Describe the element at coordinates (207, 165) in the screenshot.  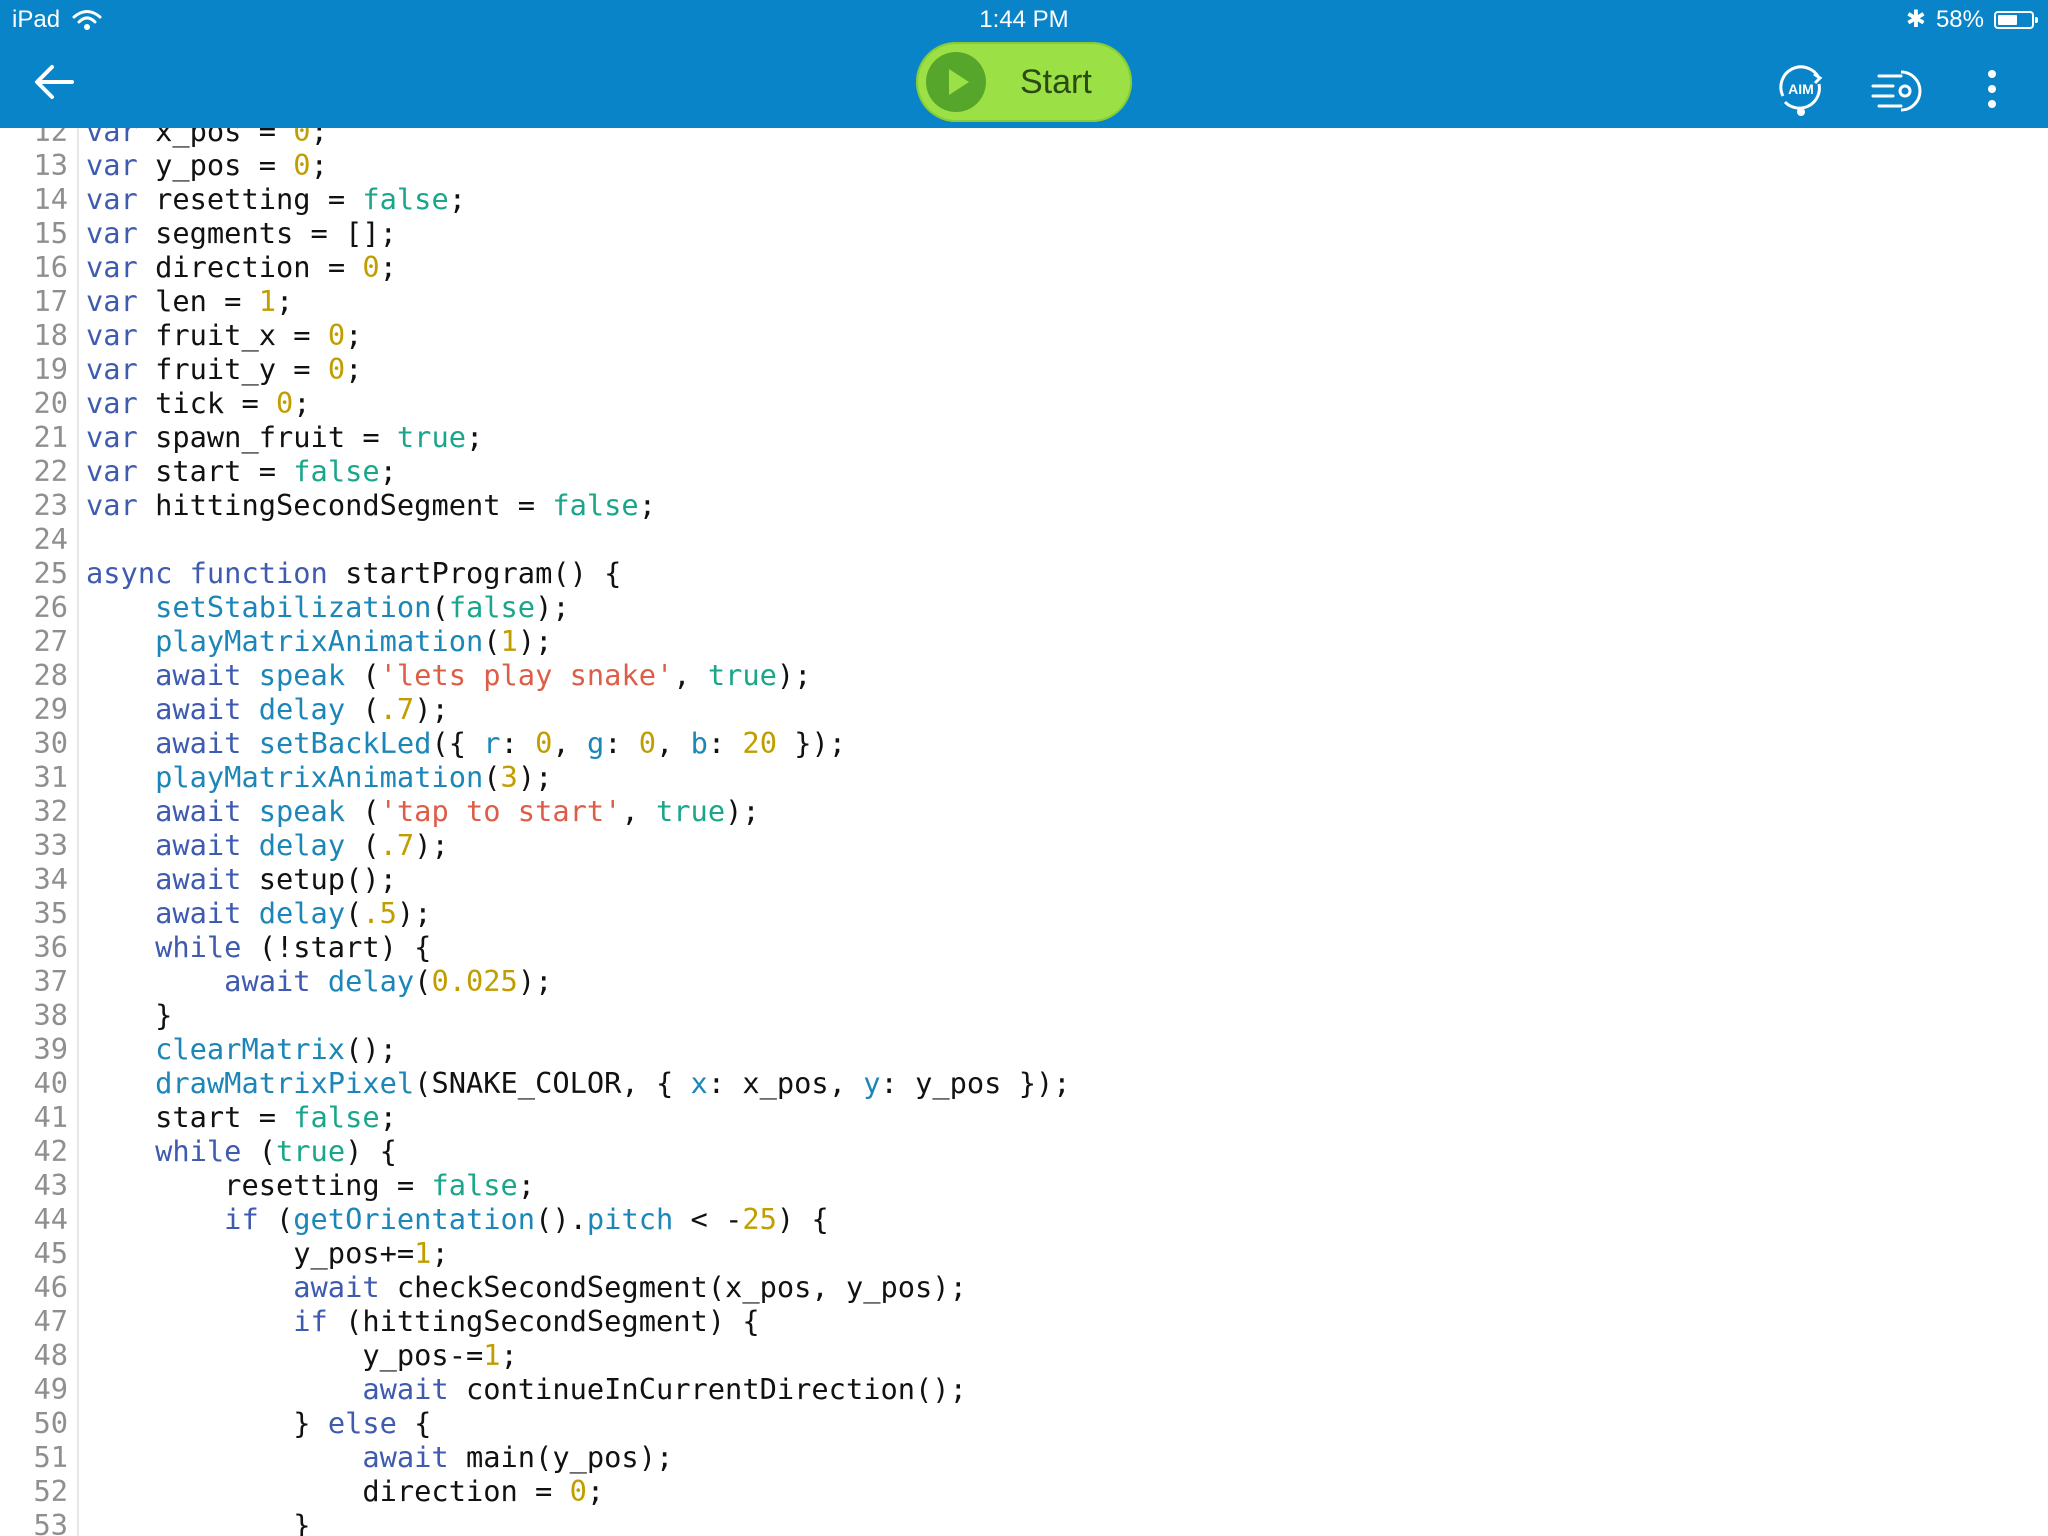
I see `code-line: var y_pos = 0;` at that location.